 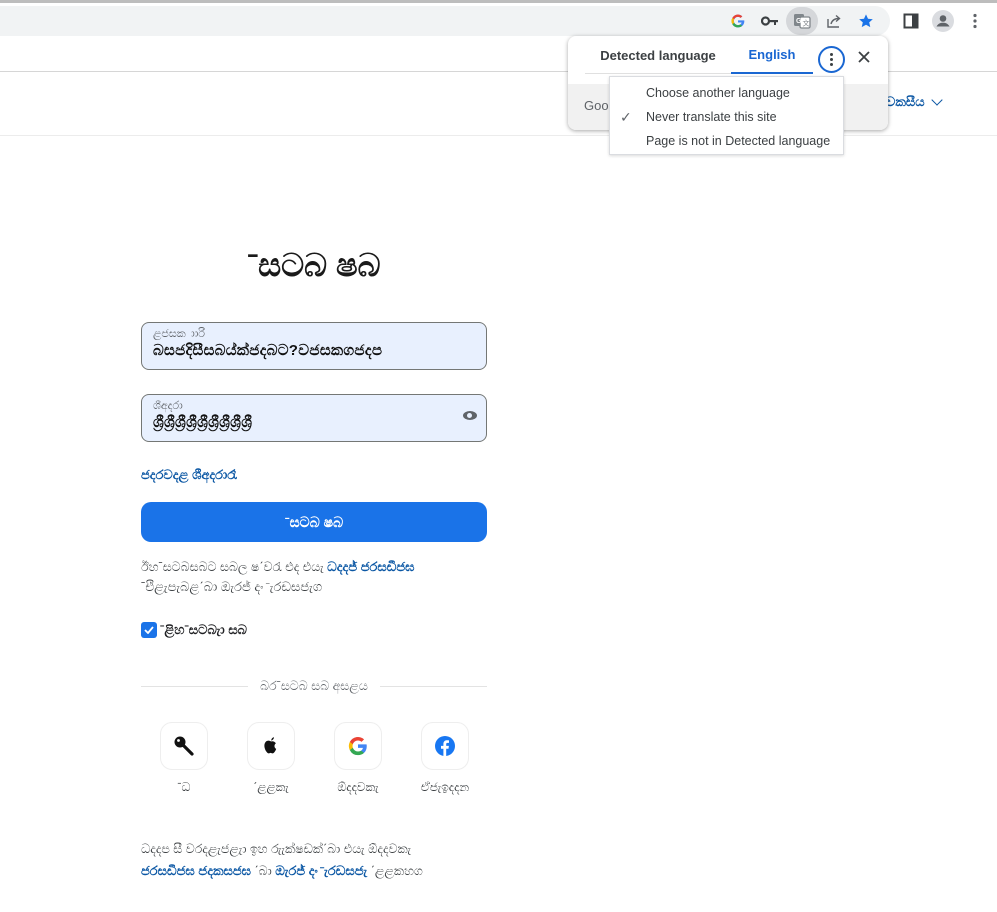 I want to click on google-lens-icon, so click(x=738, y=21).